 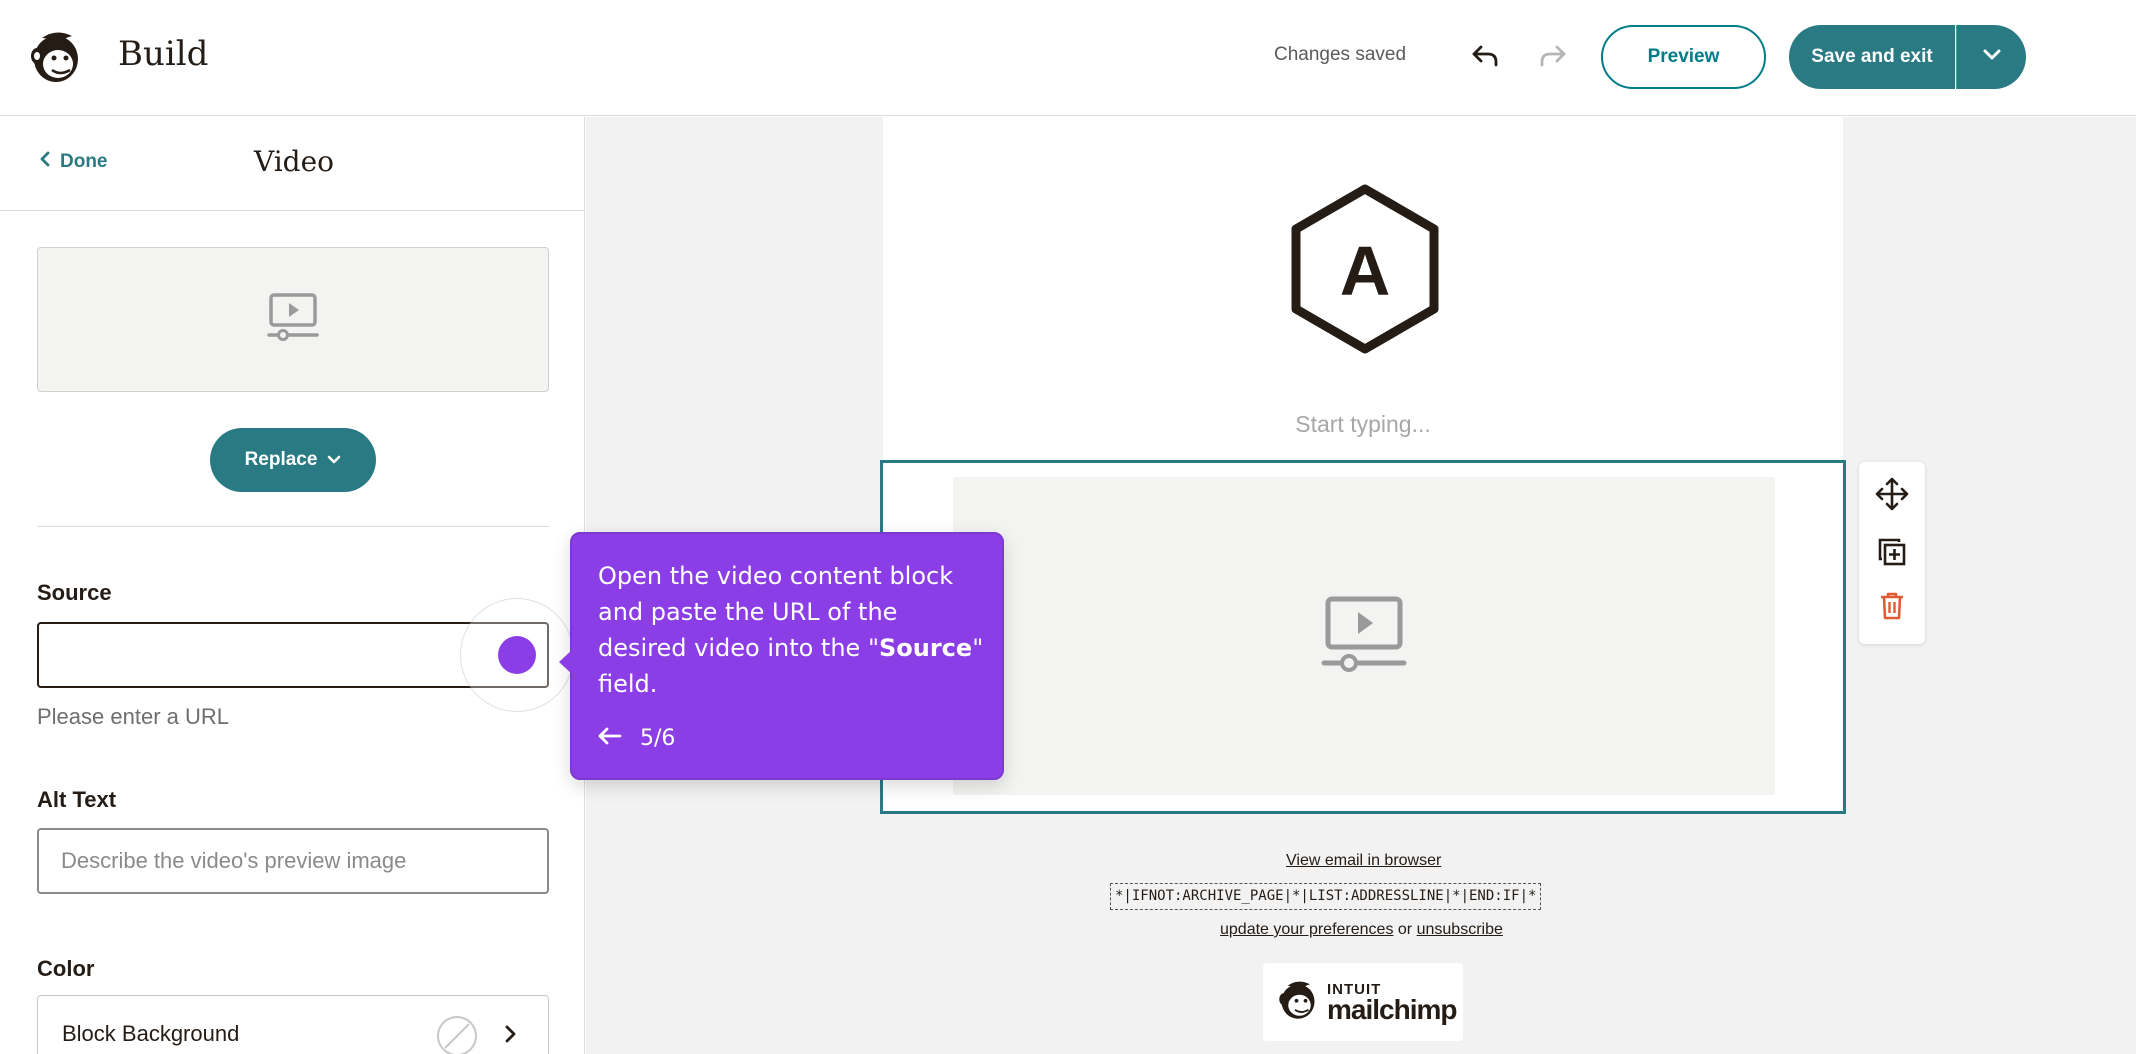 What do you see at coordinates (925, 648) in the screenshot?
I see `tooltip-text-bold: Source` at bounding box center [925, 648].